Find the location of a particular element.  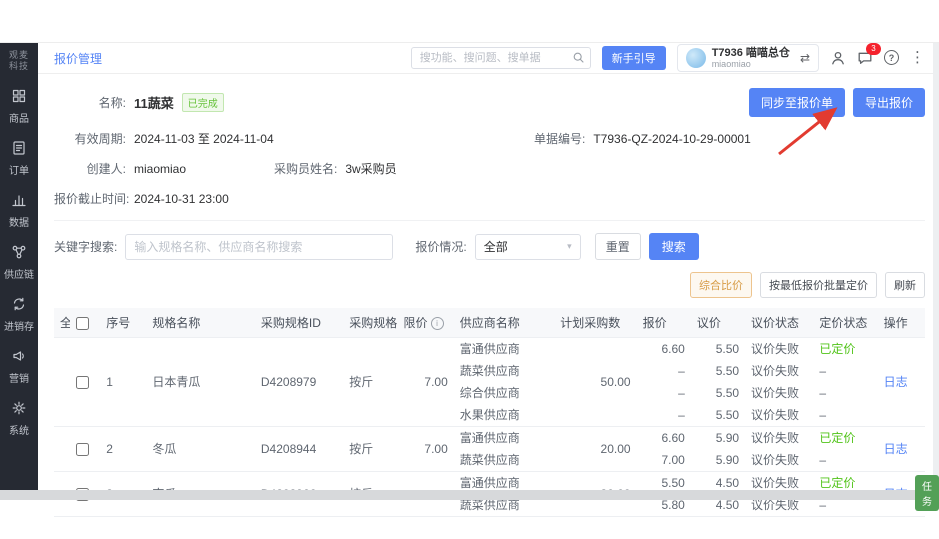

sidebar-item-label: 进销存 is located at coordinates (19, 327).